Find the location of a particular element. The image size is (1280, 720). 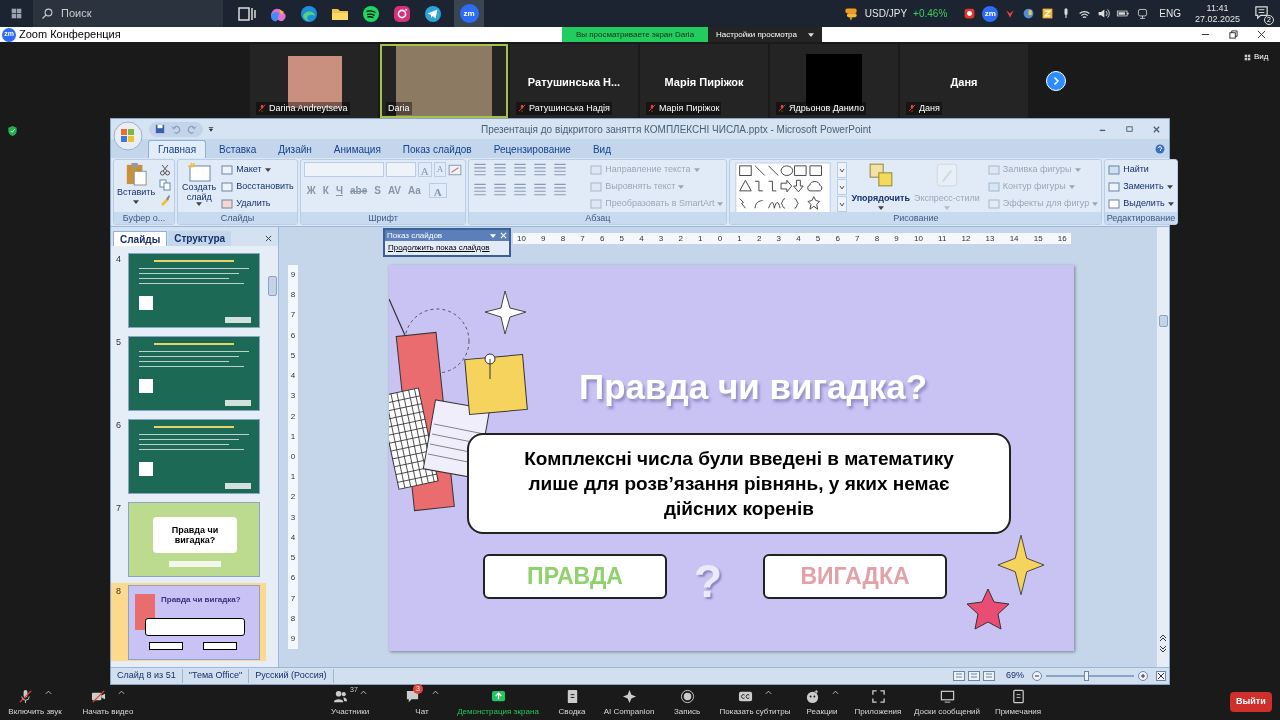

next-page-button is located at coordinates (1056, 81).